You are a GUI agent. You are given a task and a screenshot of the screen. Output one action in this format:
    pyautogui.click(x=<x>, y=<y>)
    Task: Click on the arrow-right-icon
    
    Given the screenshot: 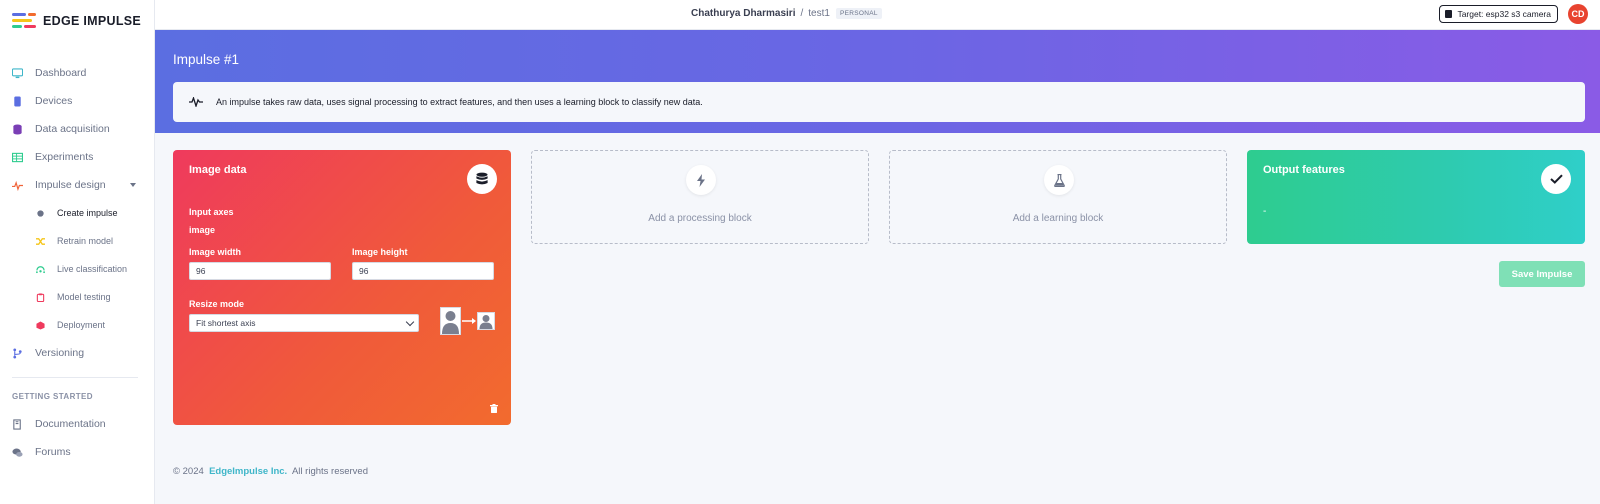 What is the action you would take?
    pyautogui.click(x=469, y=321)
    